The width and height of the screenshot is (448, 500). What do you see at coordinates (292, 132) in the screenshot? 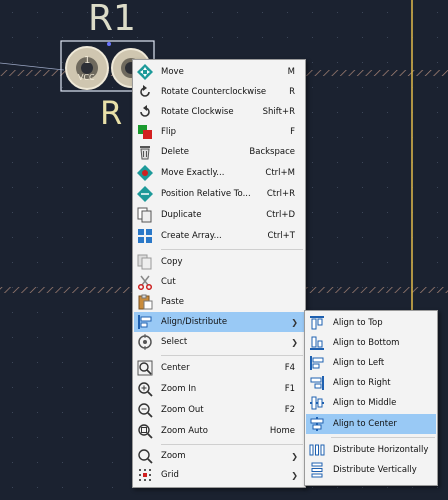
I see `menu-shortcut: F` at bounding box center [292, 132].